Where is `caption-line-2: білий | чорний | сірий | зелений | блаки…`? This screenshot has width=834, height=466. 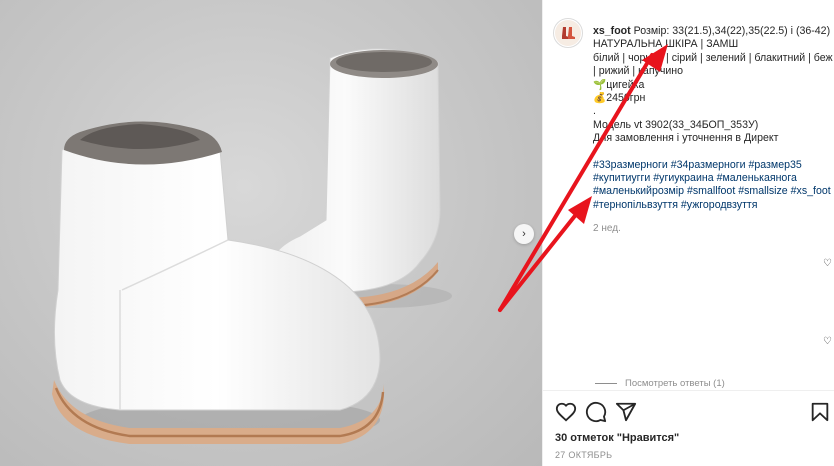
caption-line-2: білий | чорний | сірий | зелений | блаки… is located at coordinates (713, 57).